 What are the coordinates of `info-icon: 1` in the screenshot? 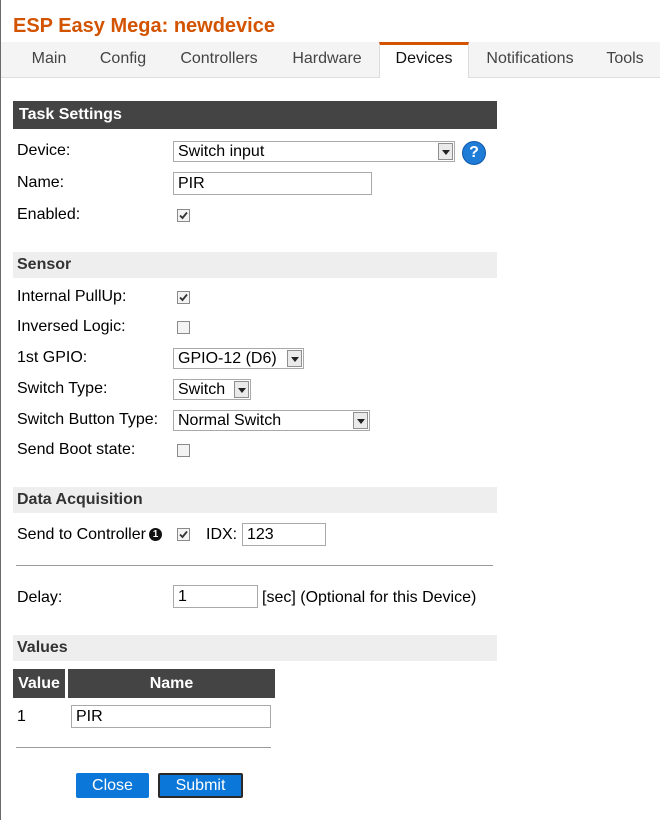 It's located at (155, 534).